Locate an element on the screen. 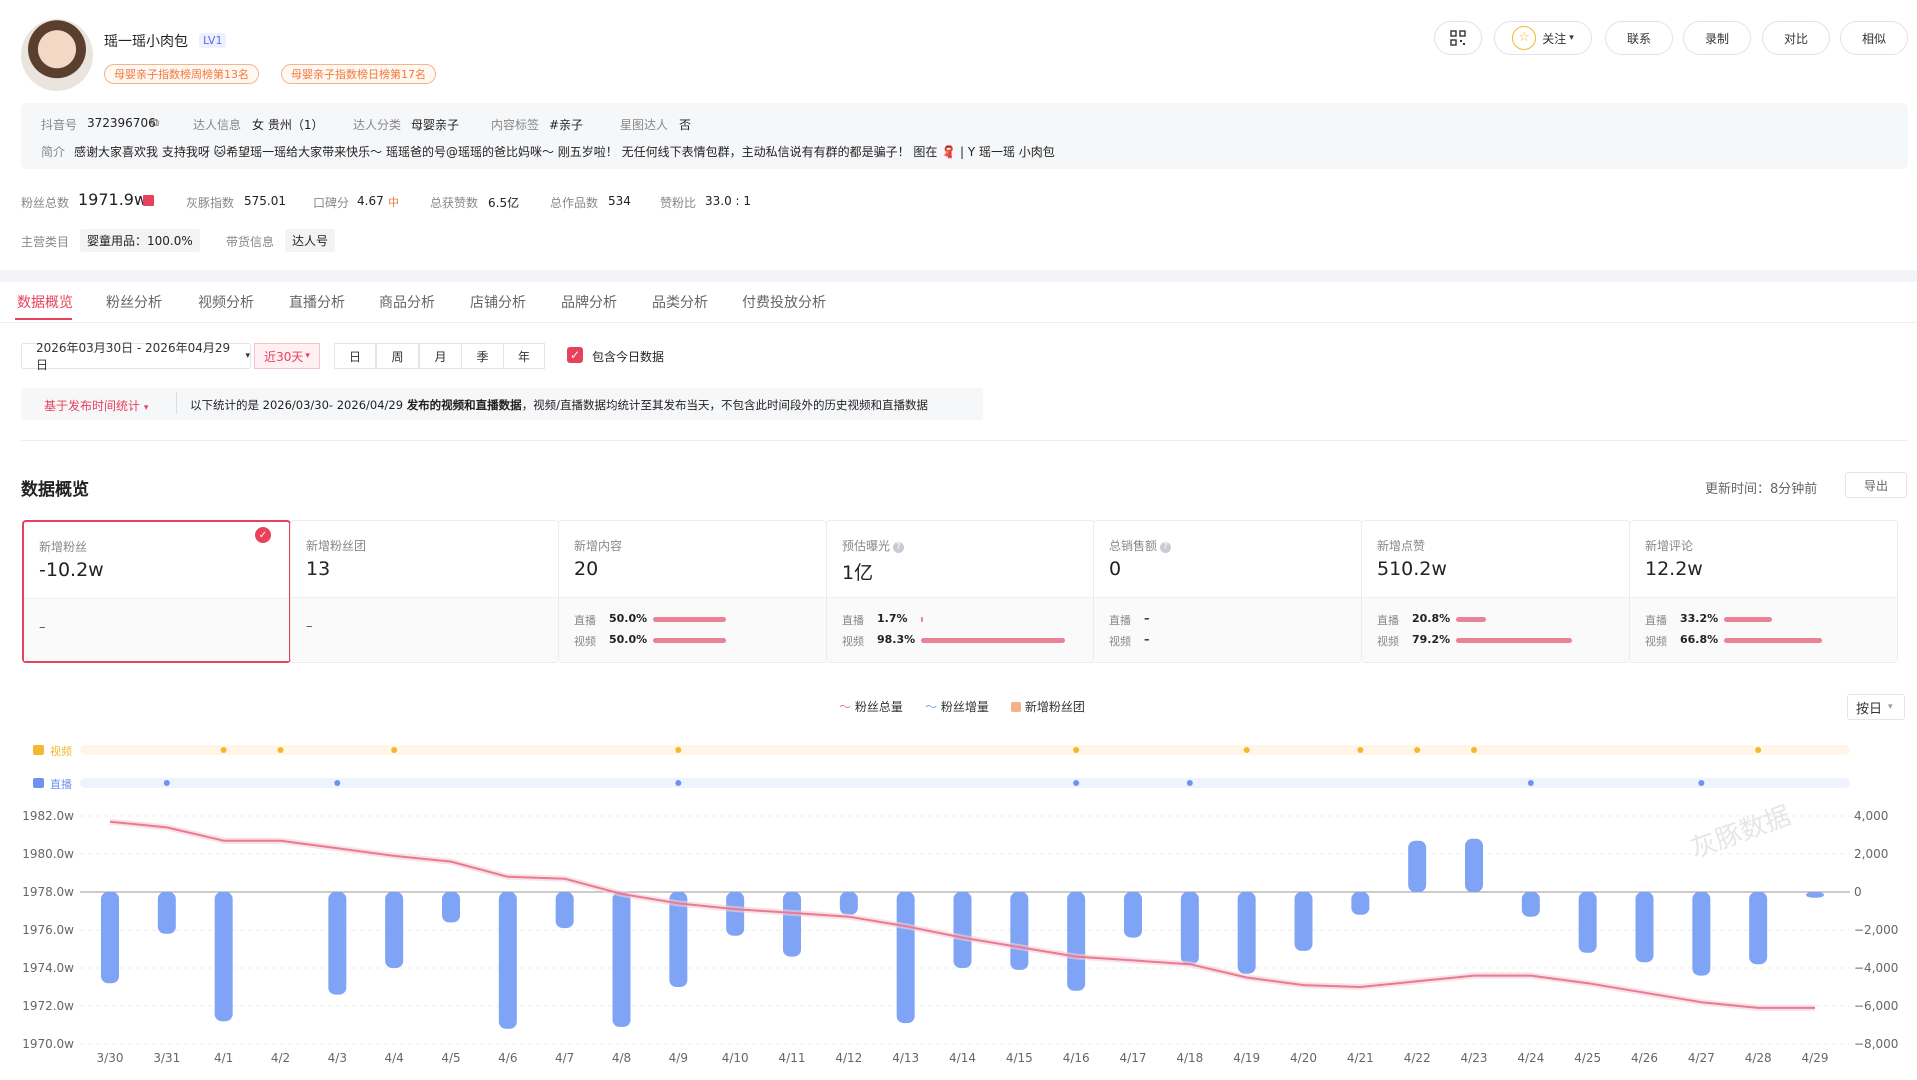 This screenshot has width=1917, height=1080. video-percent: 79.2% is located at coordinates (1431, 639).